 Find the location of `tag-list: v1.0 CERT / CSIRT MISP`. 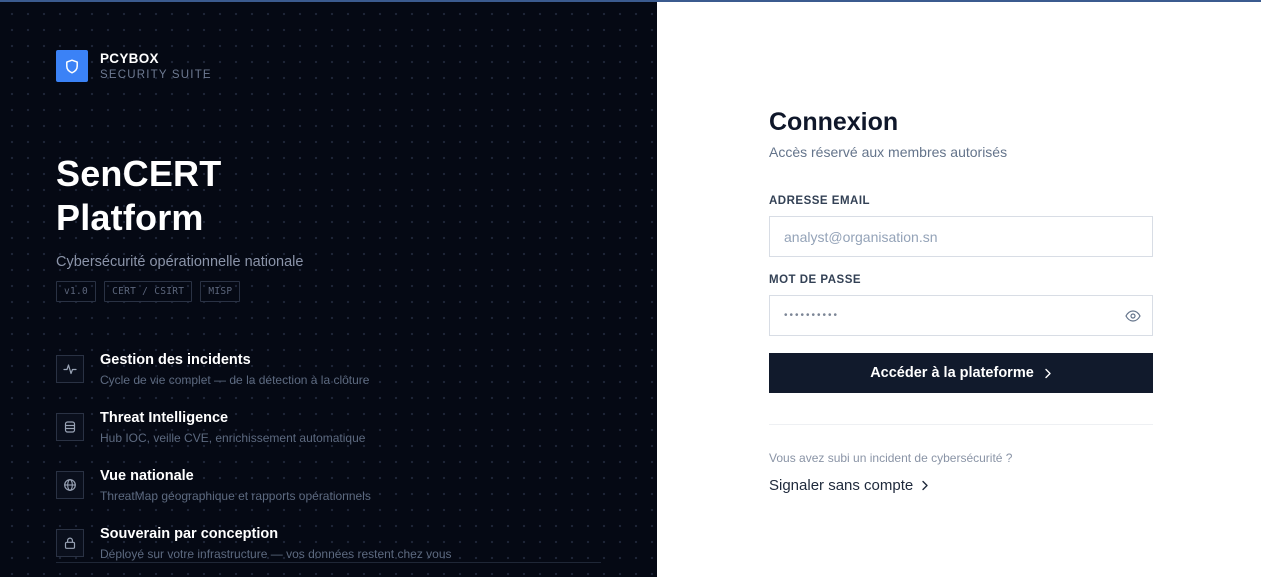

tag-list: v1.0 CERT / CSIRT MISP is located at coordinates (148, 291).